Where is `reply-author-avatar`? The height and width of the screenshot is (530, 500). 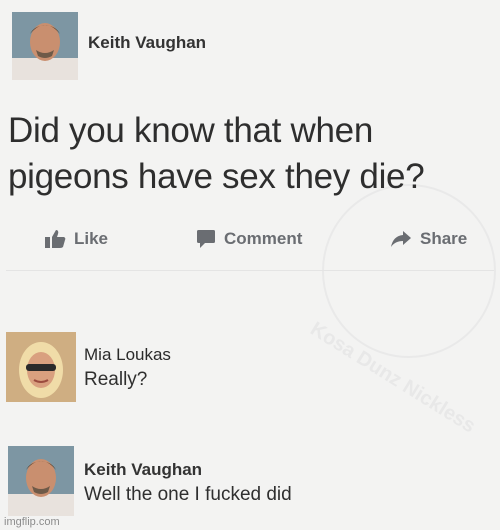
reply-author-avatar is located at coordinates (41, 481).